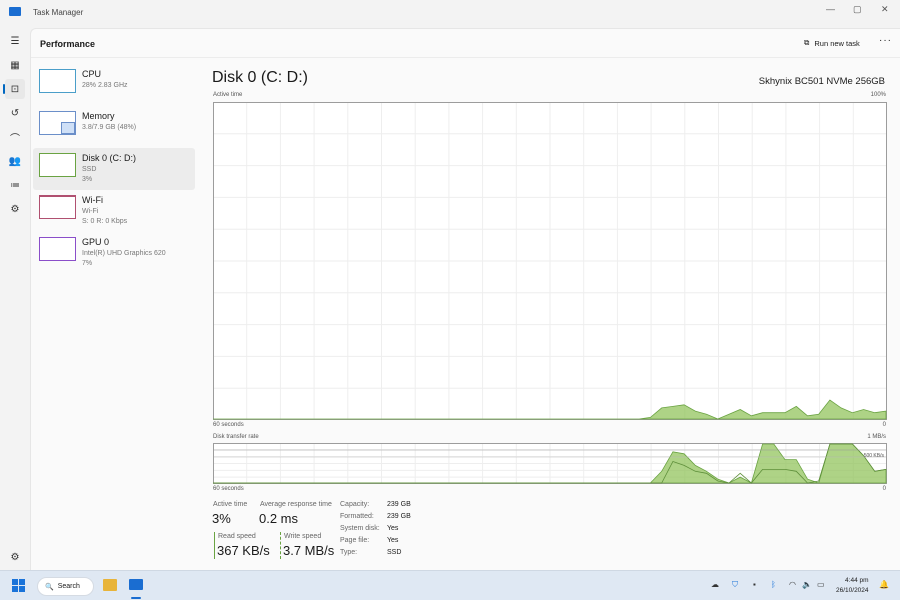 The image size is (900, 600). Describe the element at coordinates (15, 557) in the screenshot. I see `settings-icon: ⚙` at that location.